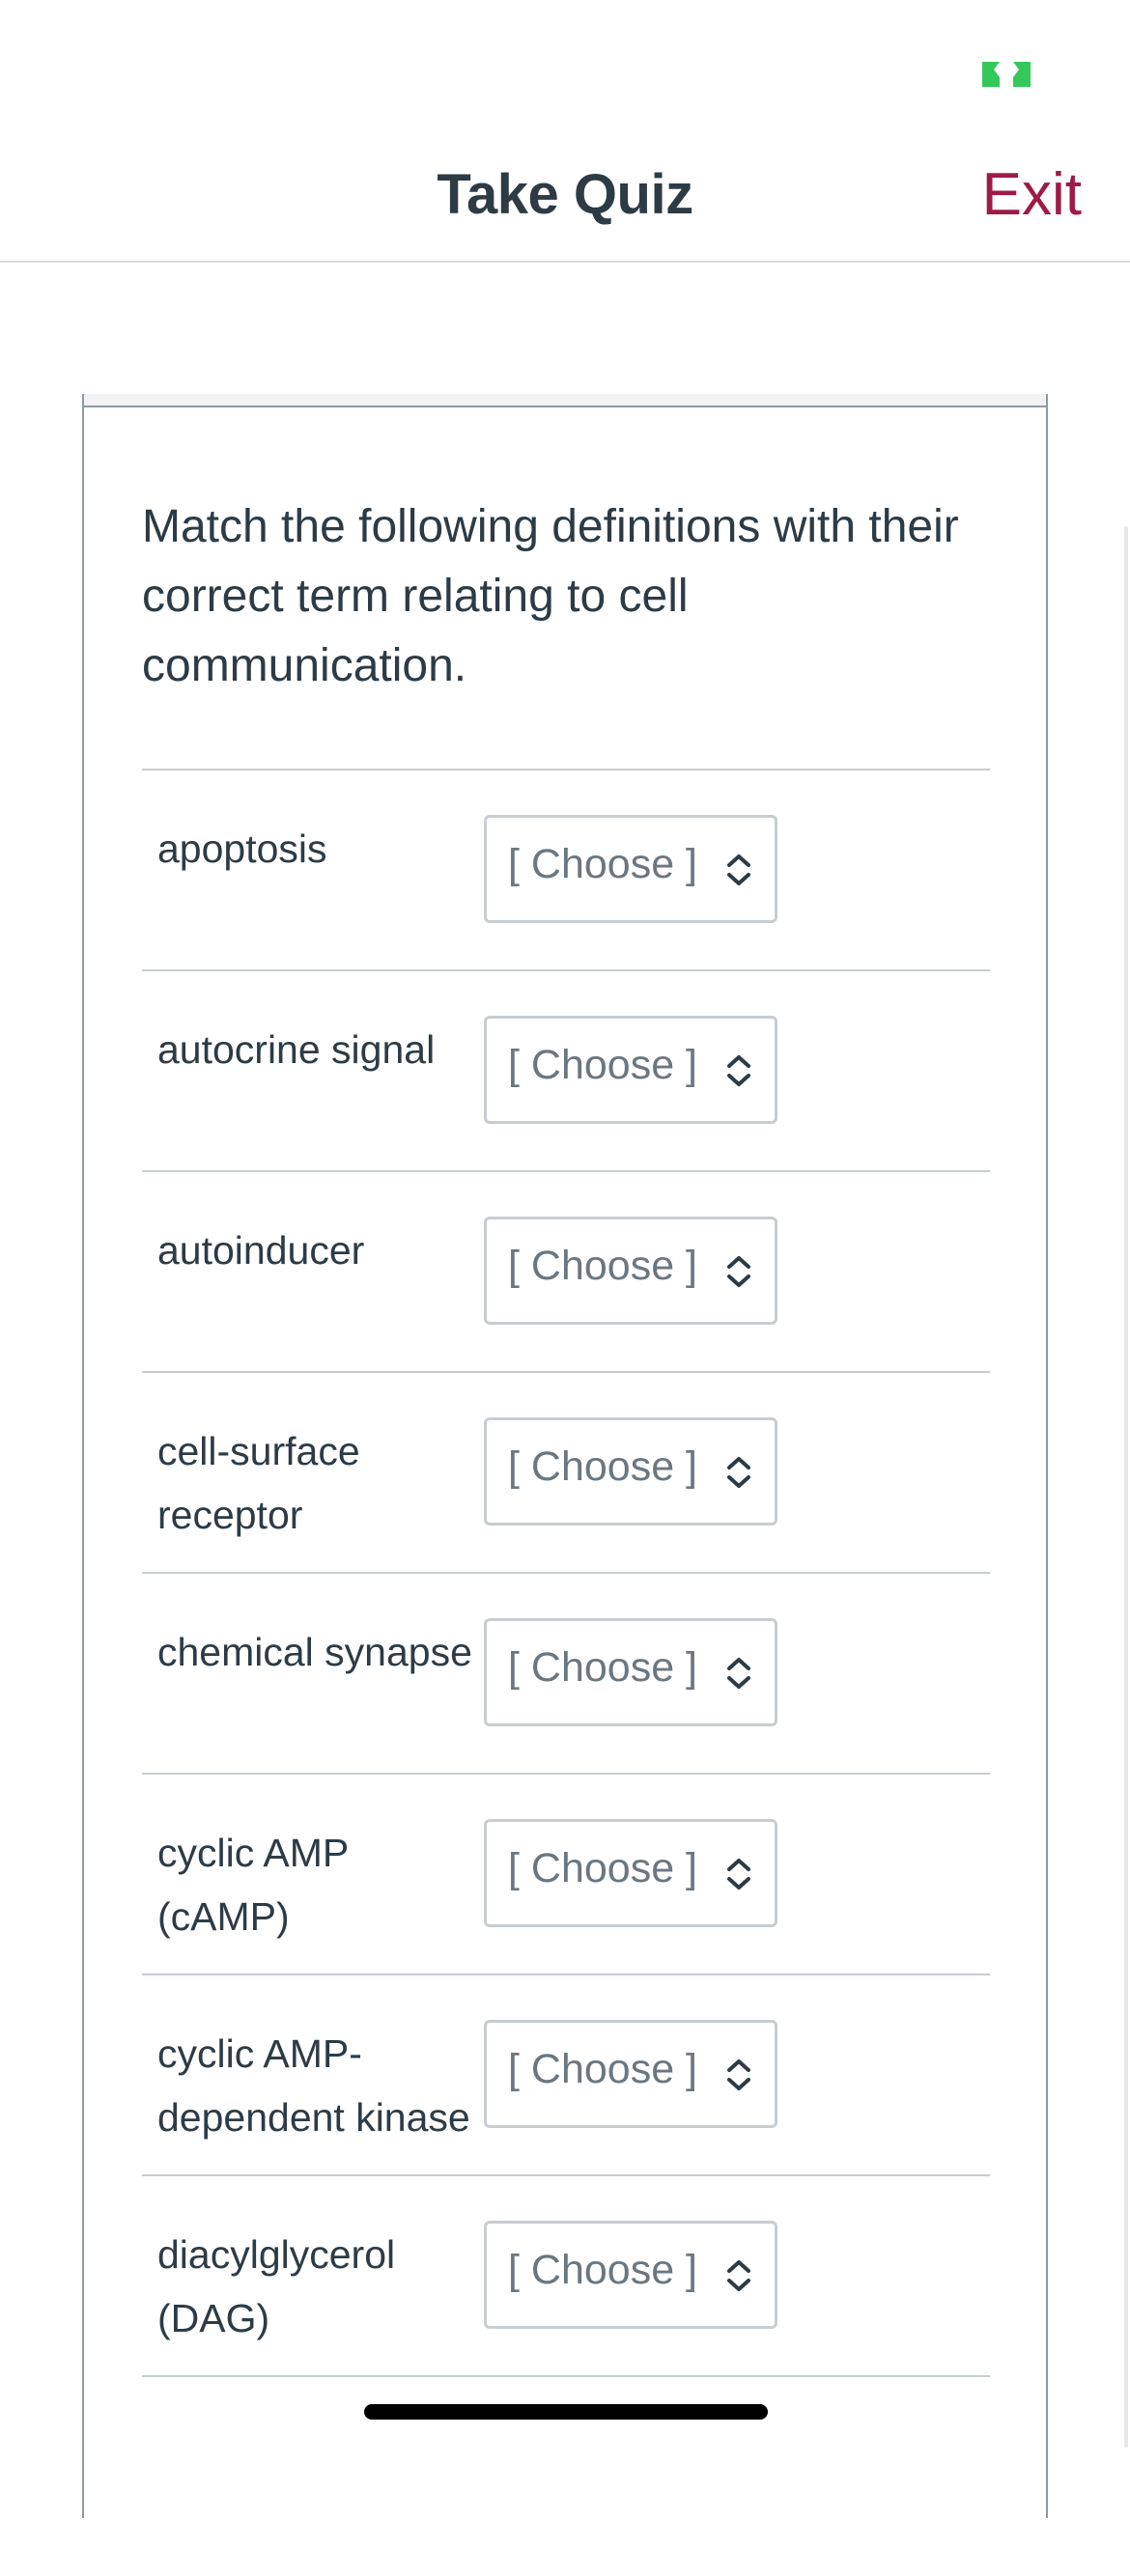  Describe the element at coordinates (1126, 1487) in the screenshot. I see `scrollbar` at that location.